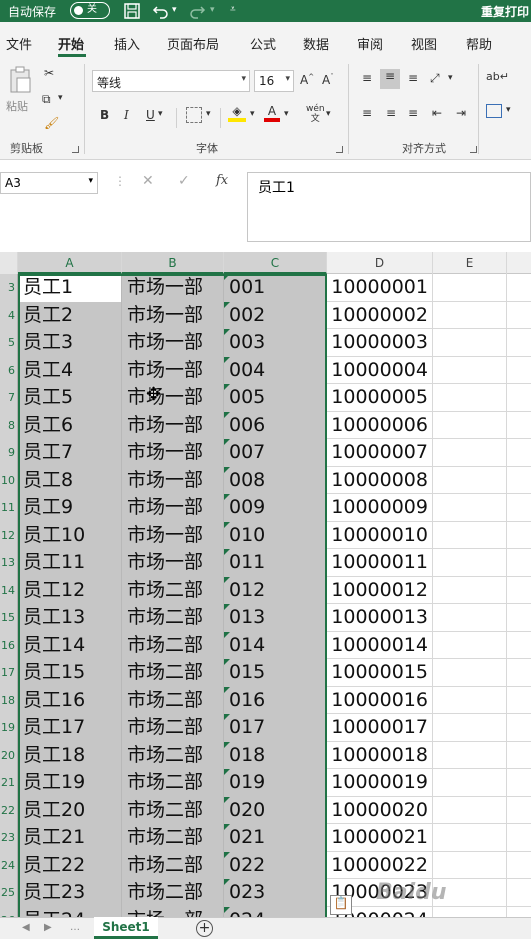 The image size is (531, 939). Describe the element at coordinates (367, 78) in the screenshot. I see `align-top-icon: ≡` at that location.